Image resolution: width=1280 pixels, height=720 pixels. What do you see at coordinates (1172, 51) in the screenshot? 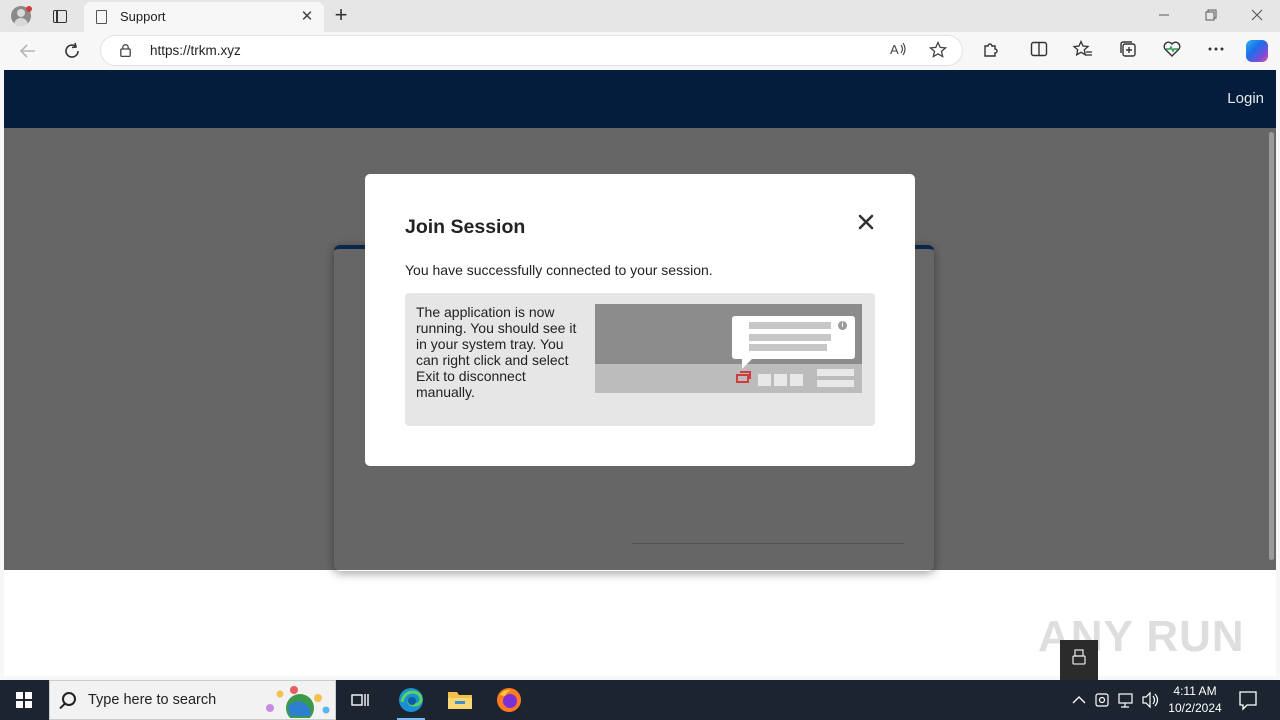
I see `heart-pulse-icon` at bounding box center [1172, 51].